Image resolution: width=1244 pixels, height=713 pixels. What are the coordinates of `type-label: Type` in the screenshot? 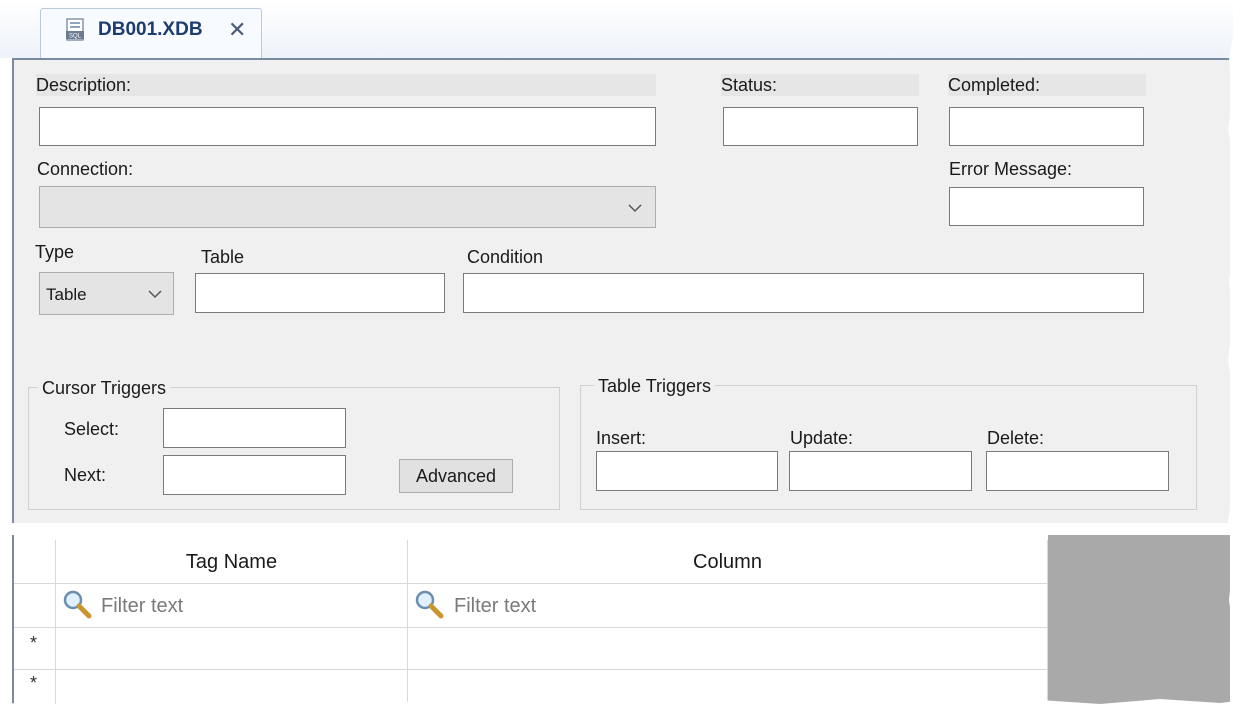 It's located at (55, 252).